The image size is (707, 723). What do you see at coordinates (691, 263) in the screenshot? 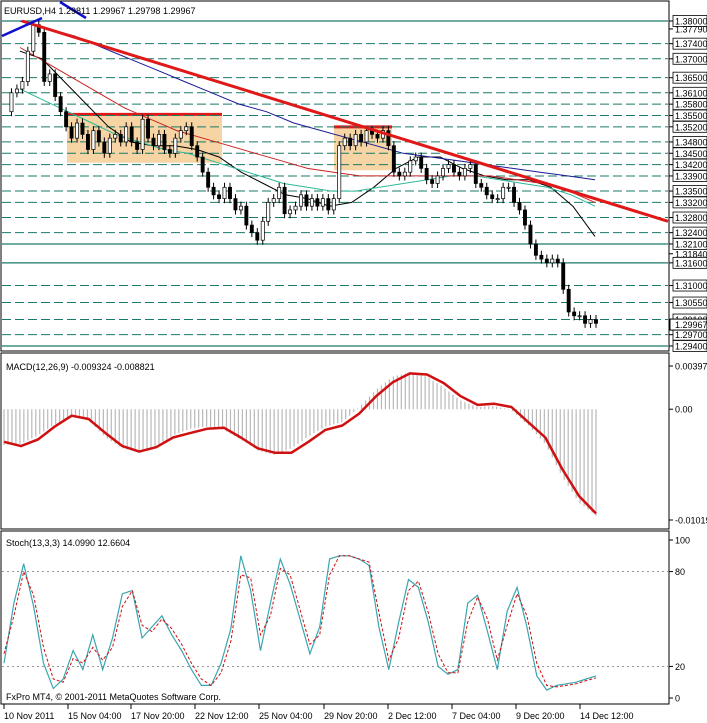
I see `price-tick-label: 1.31600` at bounding box center [691, 263].